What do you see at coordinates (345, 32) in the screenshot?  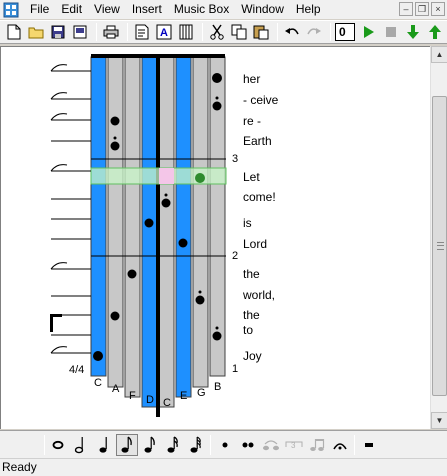 I see `value-field: 0` at bounding box center [345, 32].